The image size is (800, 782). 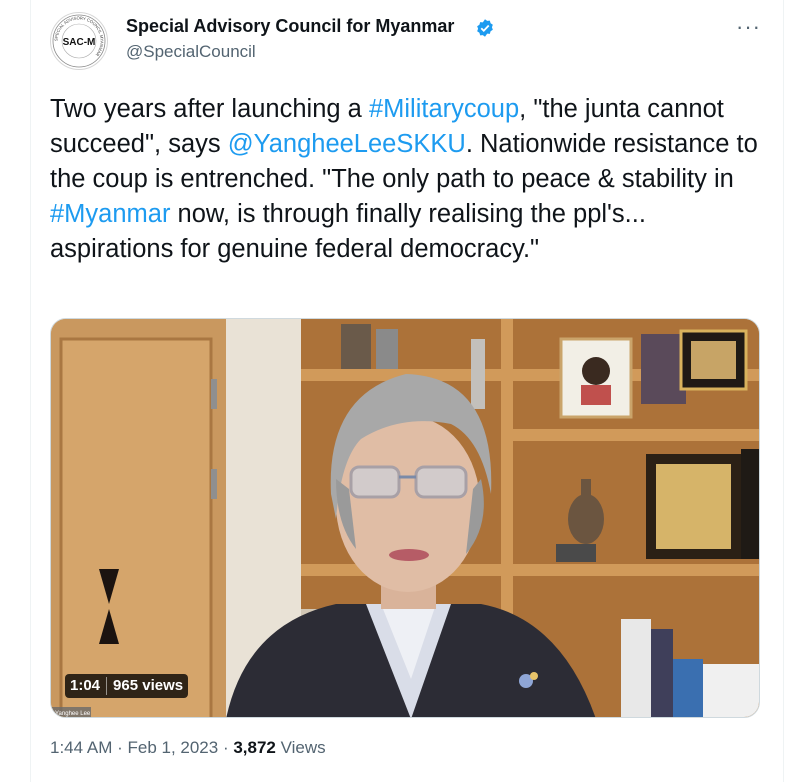 What do you see at coordinates (209, 109) in the screenshot?
I see `tweet-text-part: Two years after launching a` at bounding box center [209, 109].